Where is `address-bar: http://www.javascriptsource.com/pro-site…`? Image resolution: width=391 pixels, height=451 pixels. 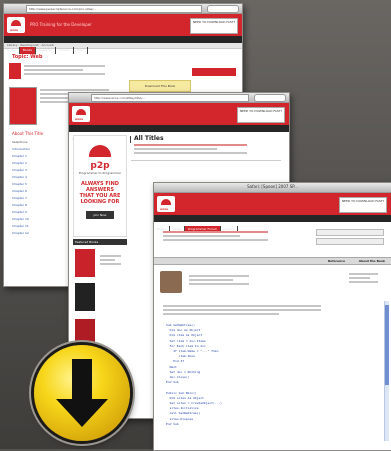 address-bar: http://www.javascriptsource.com/pro-site… is located at coordinates (114, 9).